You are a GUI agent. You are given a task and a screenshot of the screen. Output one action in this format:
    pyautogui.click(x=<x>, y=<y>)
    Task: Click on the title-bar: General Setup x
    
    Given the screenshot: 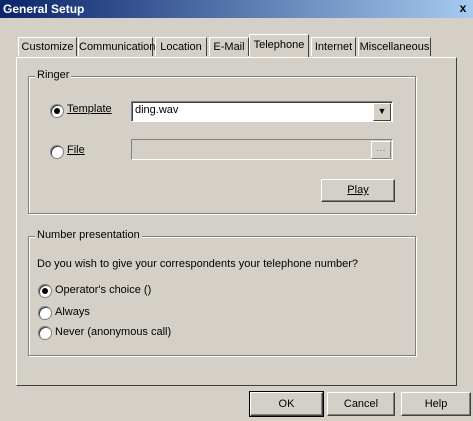 What is the action you would take?
    pyautogui.click(x=236, y=9)
    